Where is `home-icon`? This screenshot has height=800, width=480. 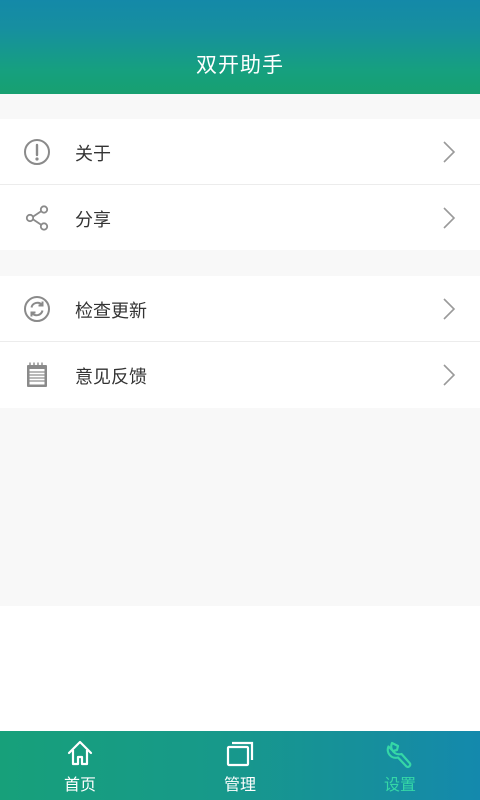 home-icon is located at coordinates (80, 753).